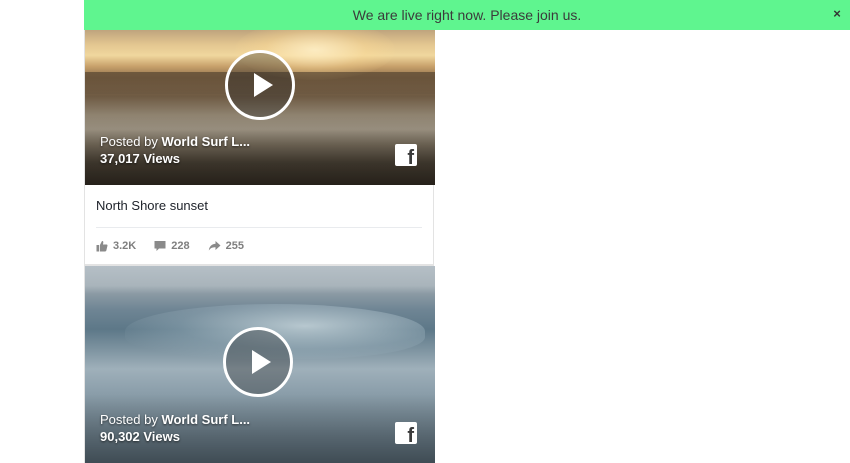 The height and width of the screenshot is (463, 850). What do you see at coordinates (175, 428) in the screenshot?
I see `post-meta: Posted by World Surf L... 90,302 Views` at bounding box center [175, 428].